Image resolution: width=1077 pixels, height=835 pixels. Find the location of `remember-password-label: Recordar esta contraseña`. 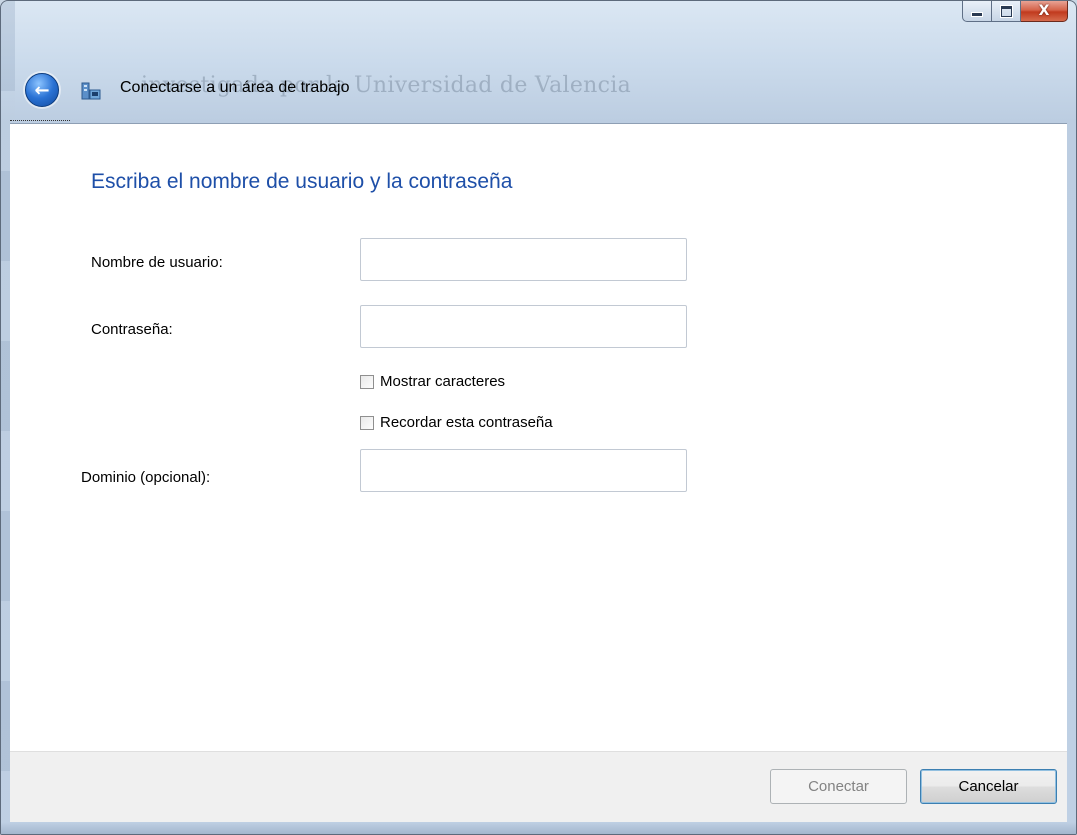

remember-password-label: Recordar esta contraseña is located at coordinates (466, 422).